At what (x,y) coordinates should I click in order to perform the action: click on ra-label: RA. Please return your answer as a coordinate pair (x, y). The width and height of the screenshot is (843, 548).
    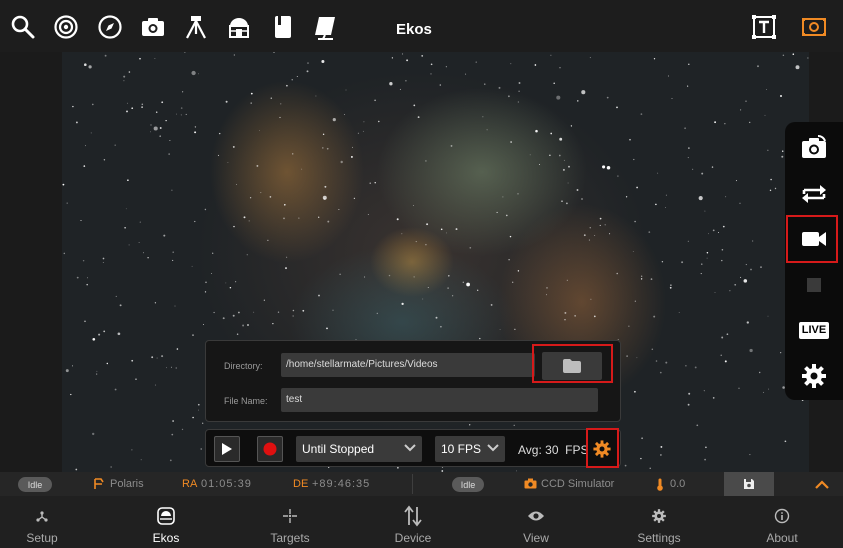
    Looking at the image, I should click on (190, 484).